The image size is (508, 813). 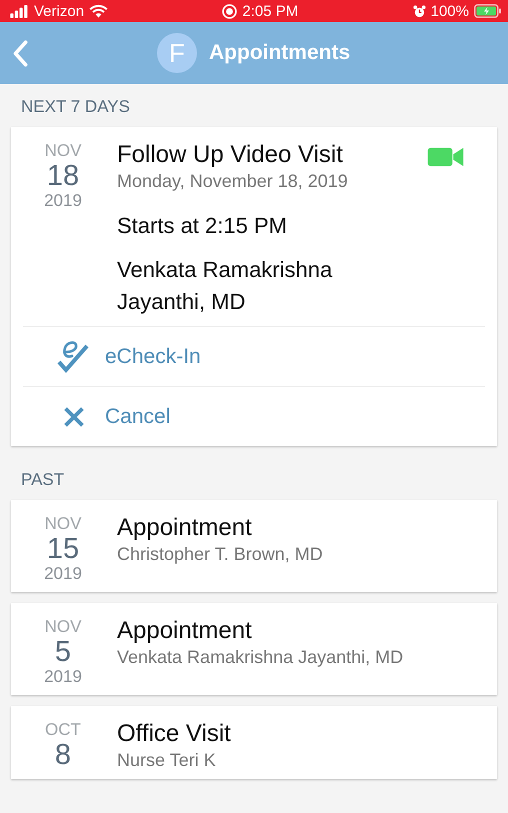 I want to click on carrier-name: Verizon, so click(x=59, y=11).